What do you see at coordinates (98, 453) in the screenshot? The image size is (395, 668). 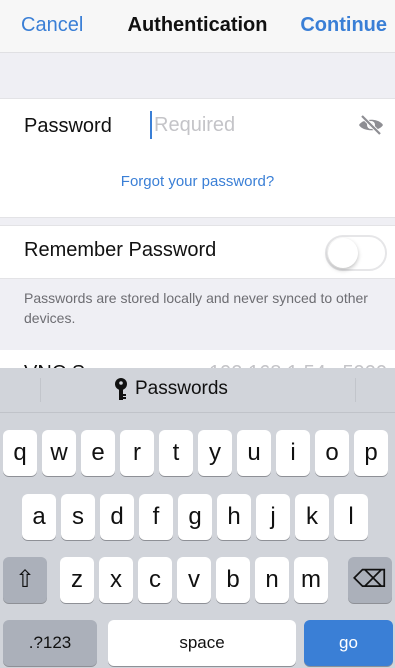 I see `key-e: e` at bounding box center [98, 453].